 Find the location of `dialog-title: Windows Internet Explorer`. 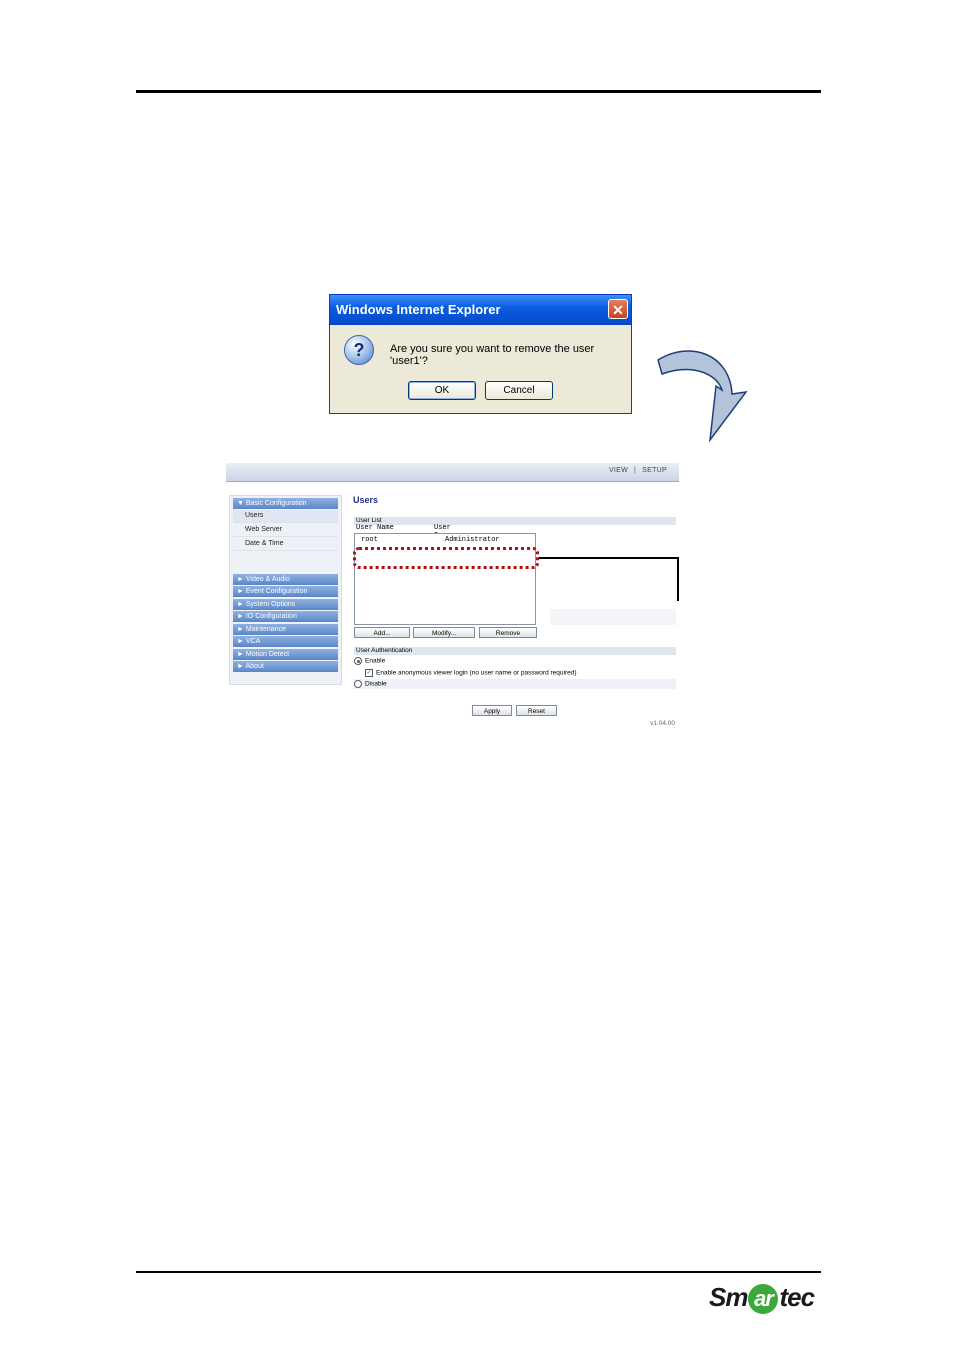

dialog-title: Windows Internet Explorer is located at coordinates (418, 309).